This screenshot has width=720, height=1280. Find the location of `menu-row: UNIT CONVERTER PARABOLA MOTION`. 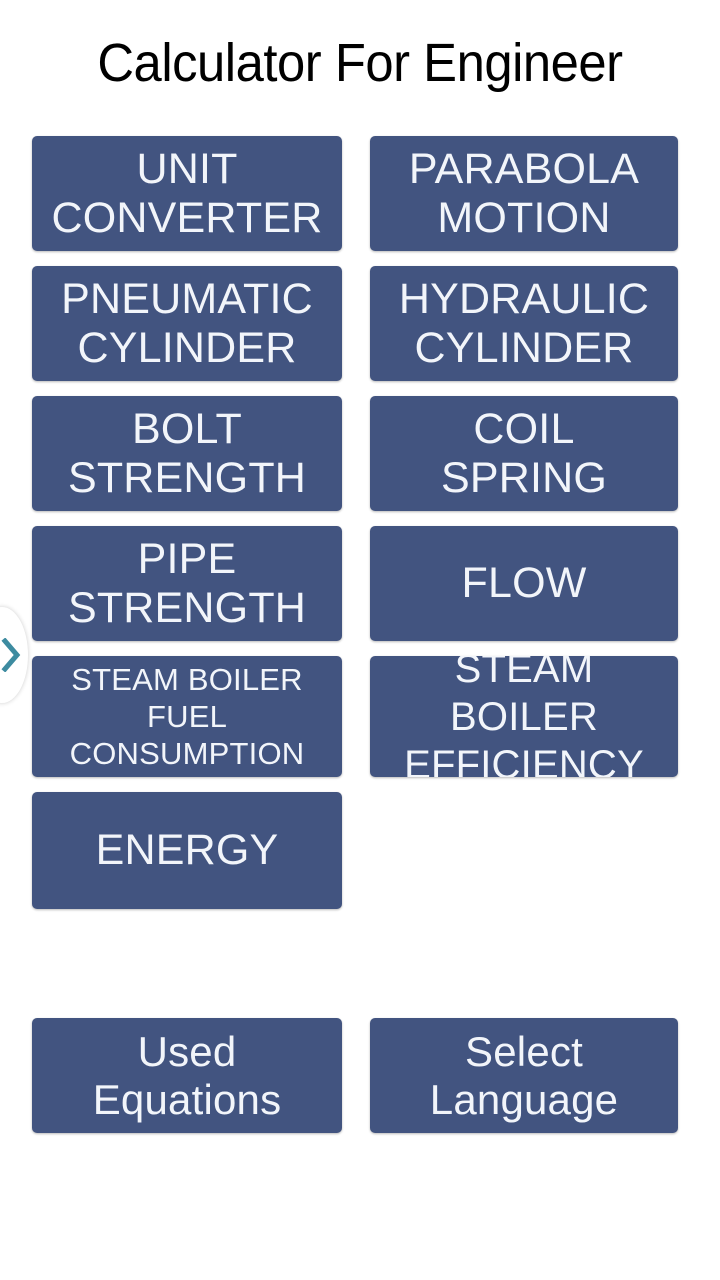

menu-row: UNIT CONVERTER PARABOLA MOTION is located at coordinates (355, 193).